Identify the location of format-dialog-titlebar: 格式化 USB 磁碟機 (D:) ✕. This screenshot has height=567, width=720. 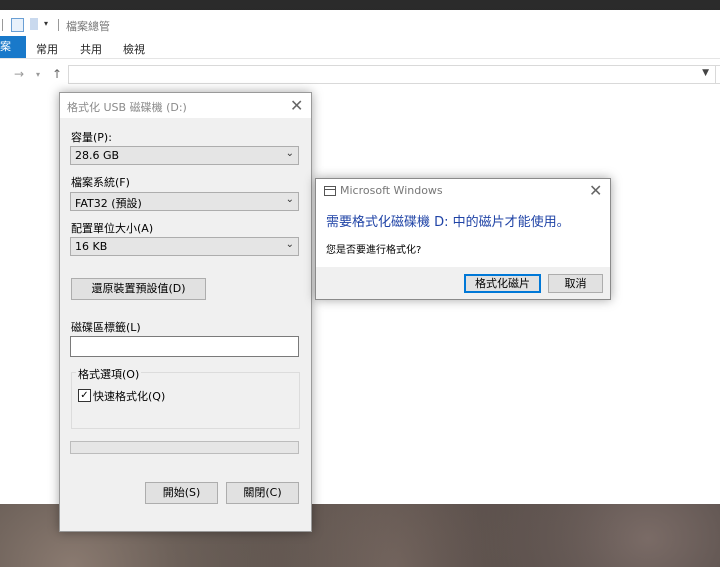
(185, 105).